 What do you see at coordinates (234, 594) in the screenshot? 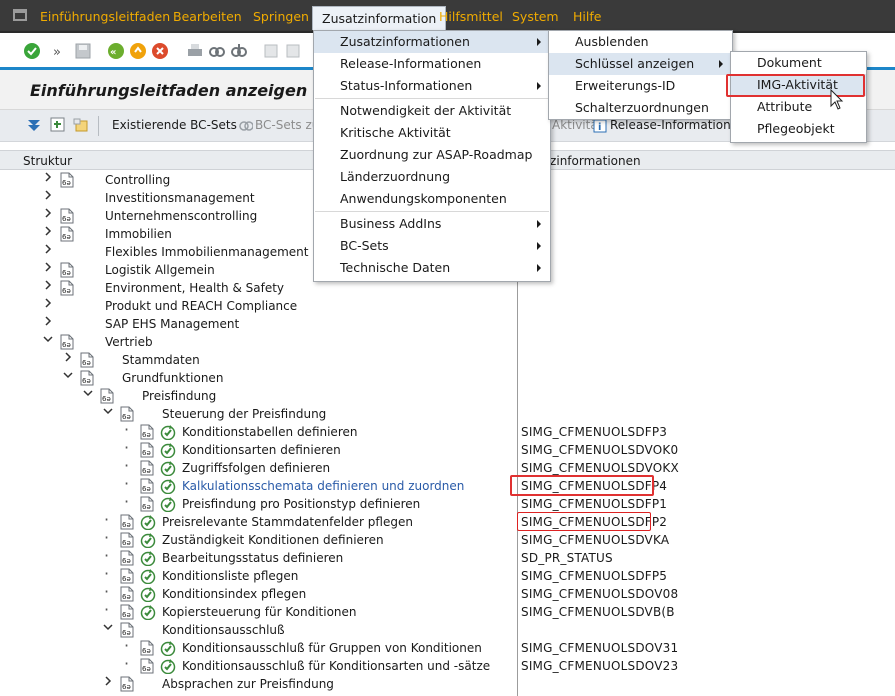
I see `tree-node-label: Konditionsindex pflegen` at bounding box center [234, 594].